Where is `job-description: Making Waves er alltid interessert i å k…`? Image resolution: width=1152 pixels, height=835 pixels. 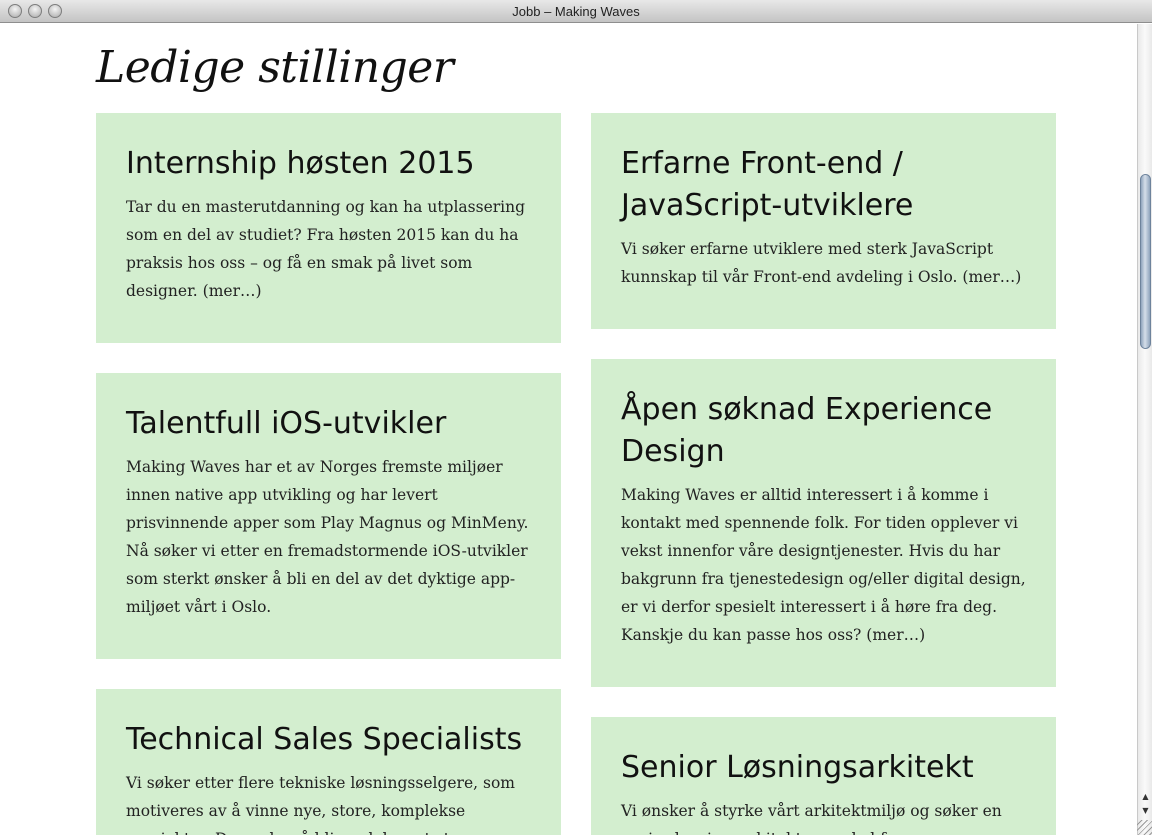 job-description: Making Waves er alltid interessert i å k… is located at coordinates (823, 565).